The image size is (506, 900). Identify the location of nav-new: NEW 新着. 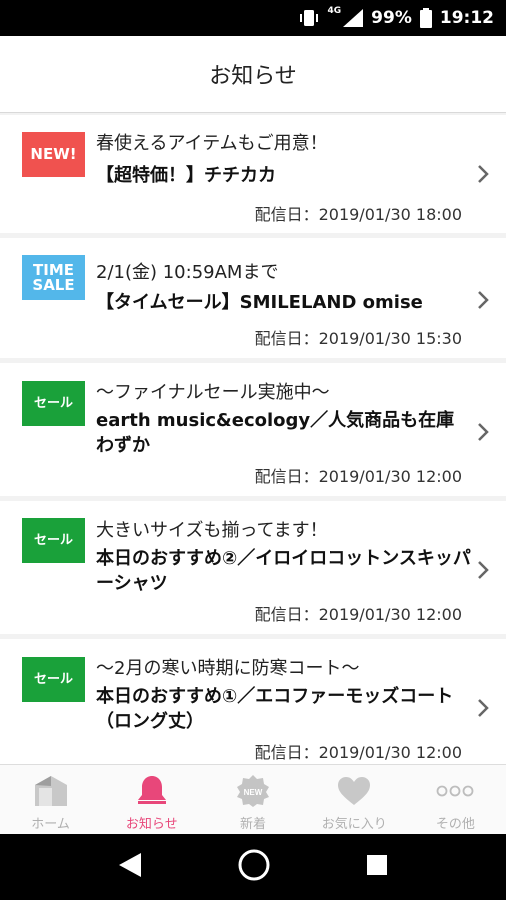
(252, 799).